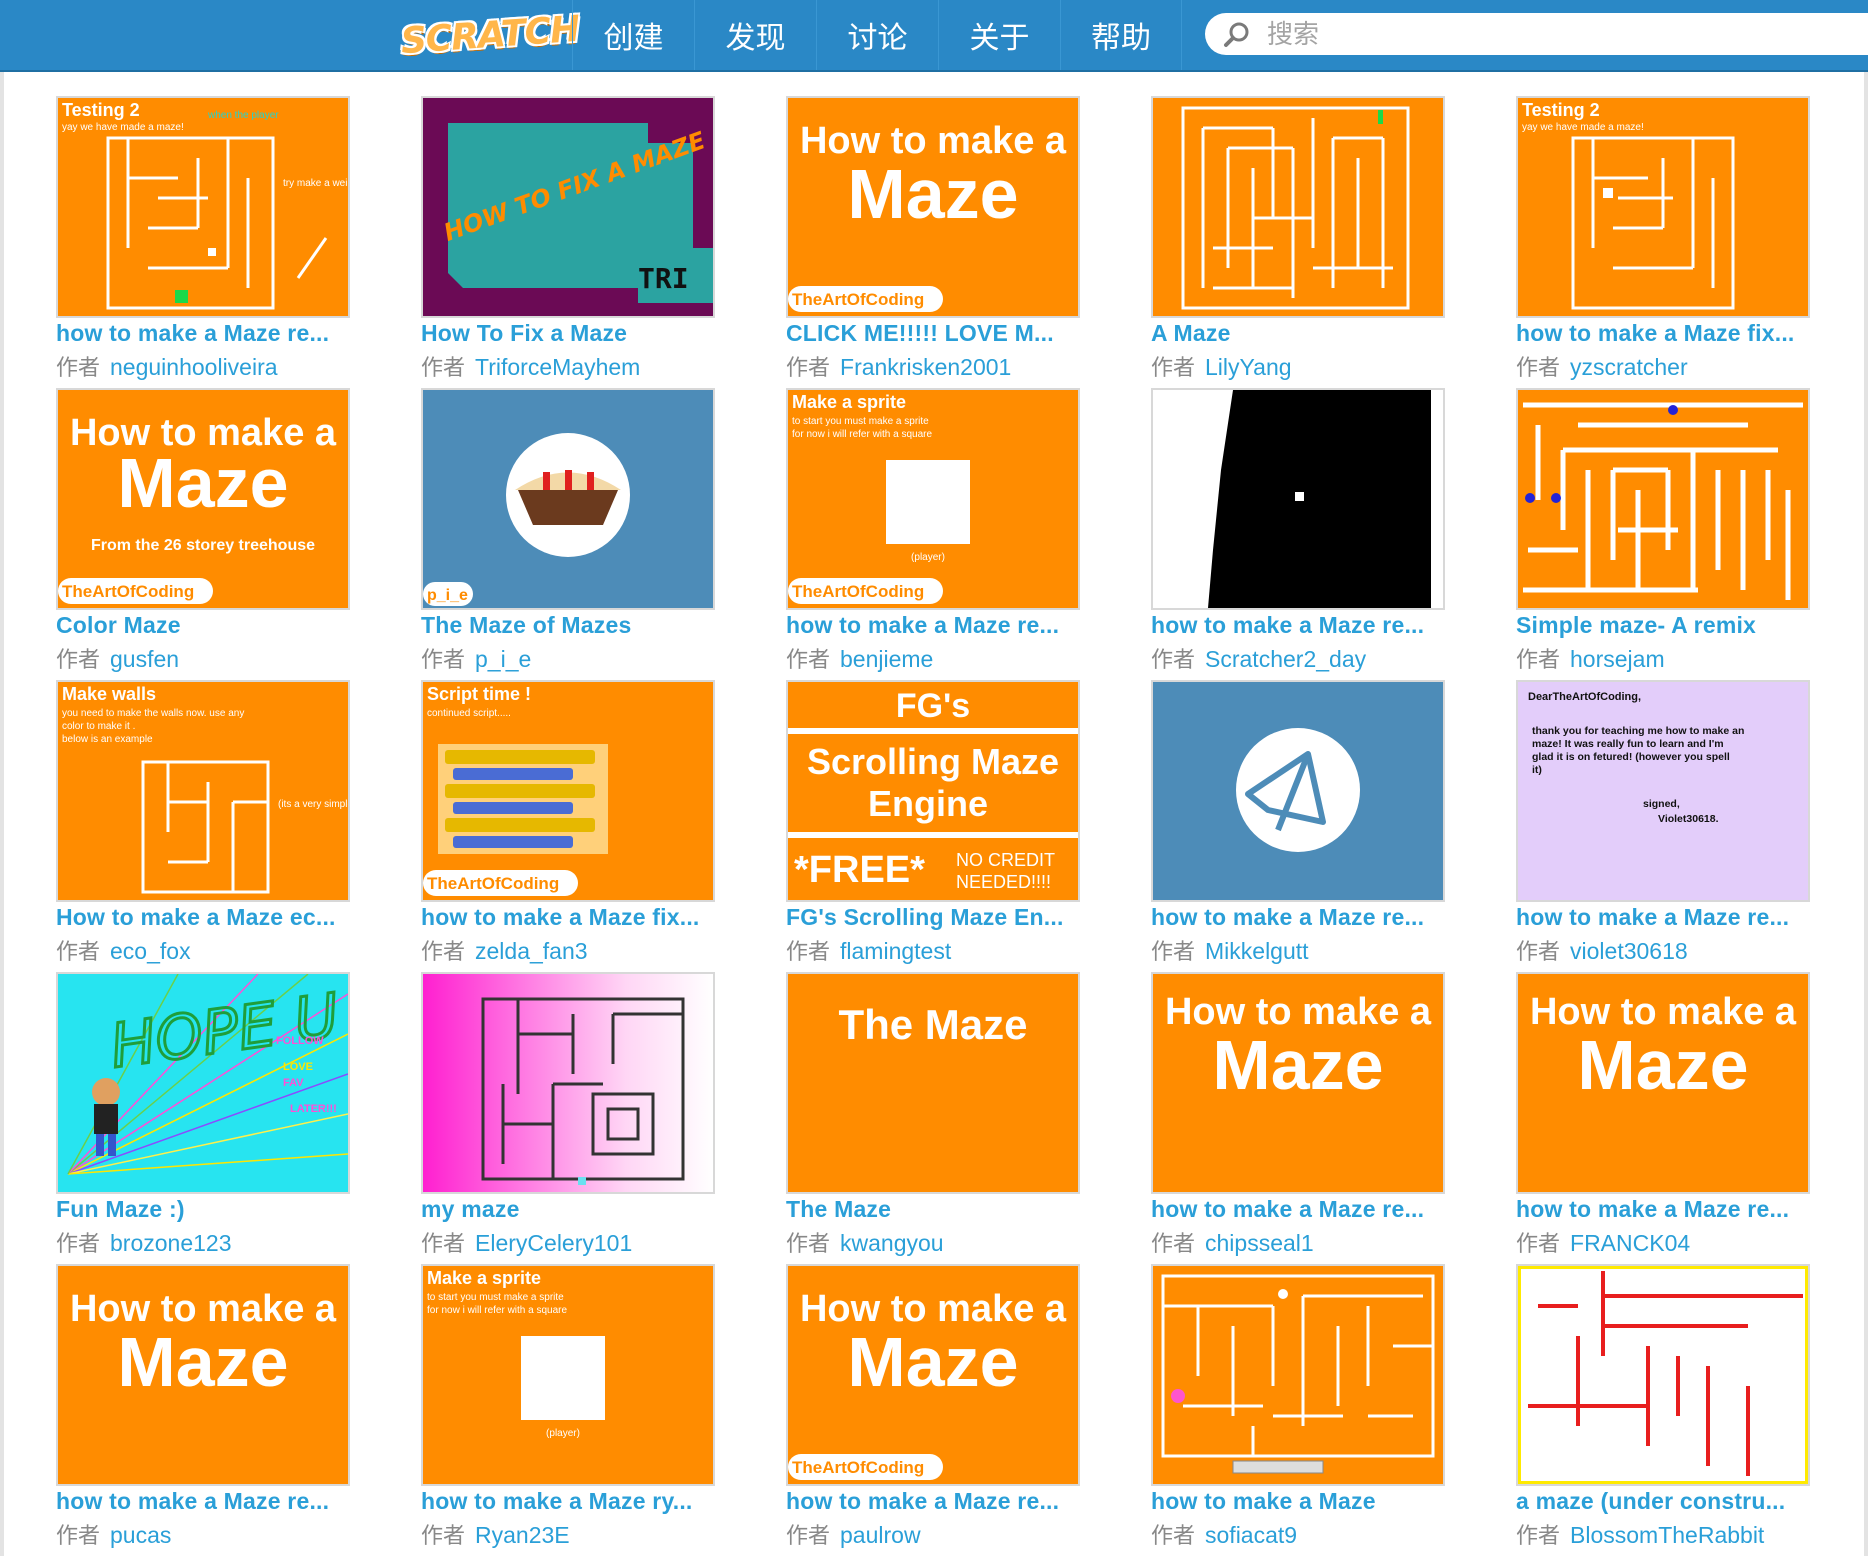 Image resolution: width=1868 pixels, height=1556 pixels. Describe the element at coordinates (925, 367) in the screenshot. I see `author-link: Frankrisken2001` at that location.